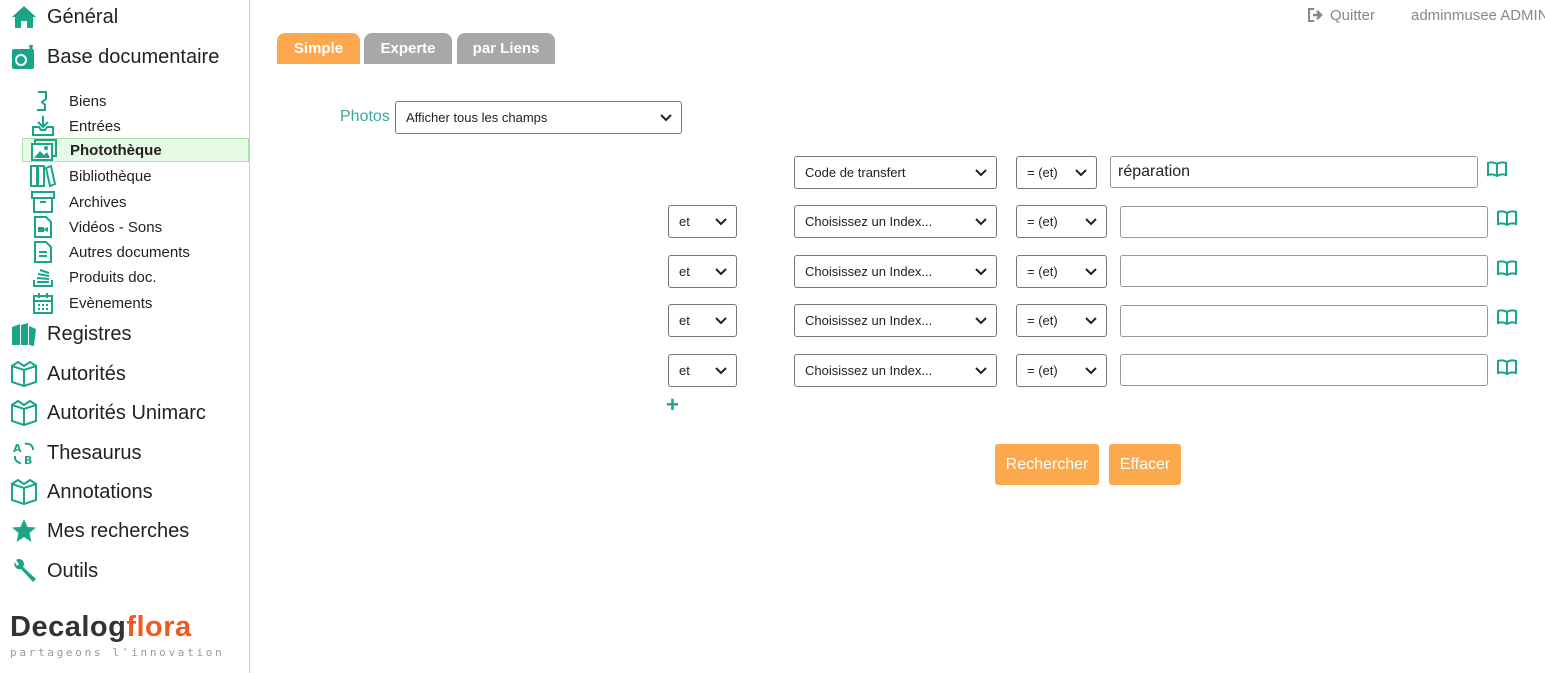 The height and width of the screenshot is (673, 1545). Describe the element at coordinates (408, 48) in the screenshot. I see `tab-experte: Experte` at that location.